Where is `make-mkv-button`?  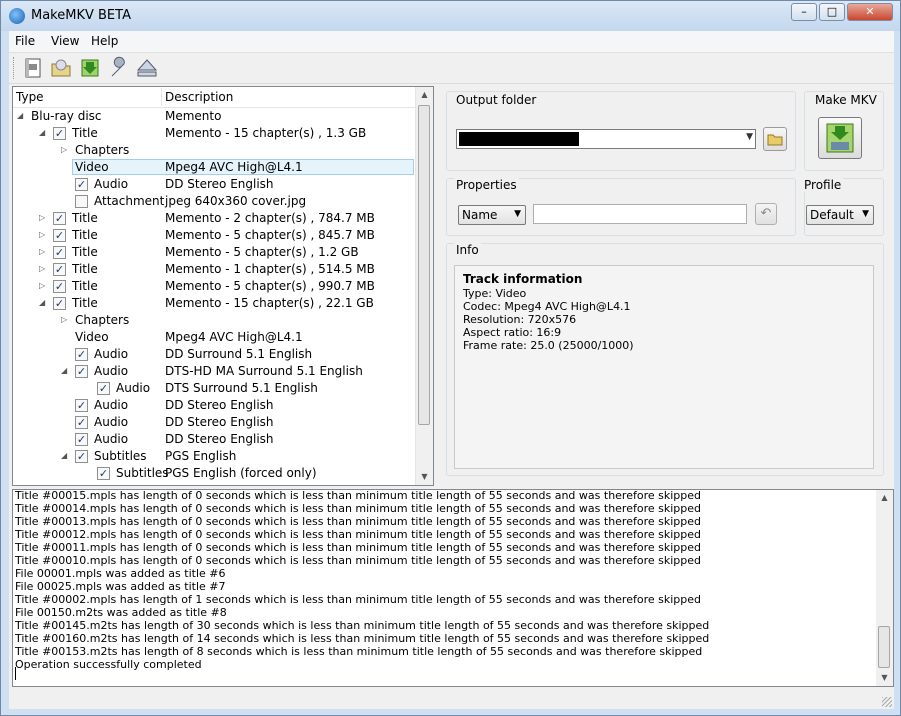
make-mkv-button is located at coordinates (840, 138).